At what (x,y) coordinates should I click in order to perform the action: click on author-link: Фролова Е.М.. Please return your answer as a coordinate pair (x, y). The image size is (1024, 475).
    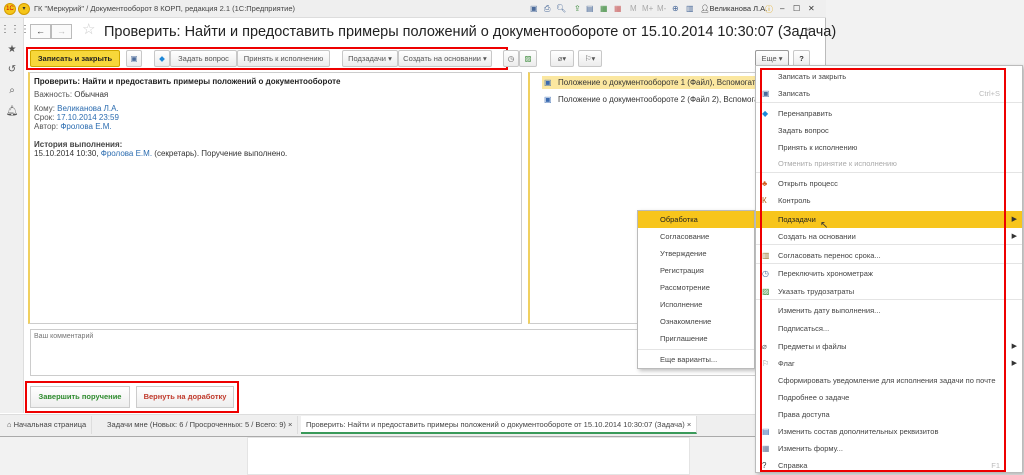
    Looking at the image, I should click on (85, 126).